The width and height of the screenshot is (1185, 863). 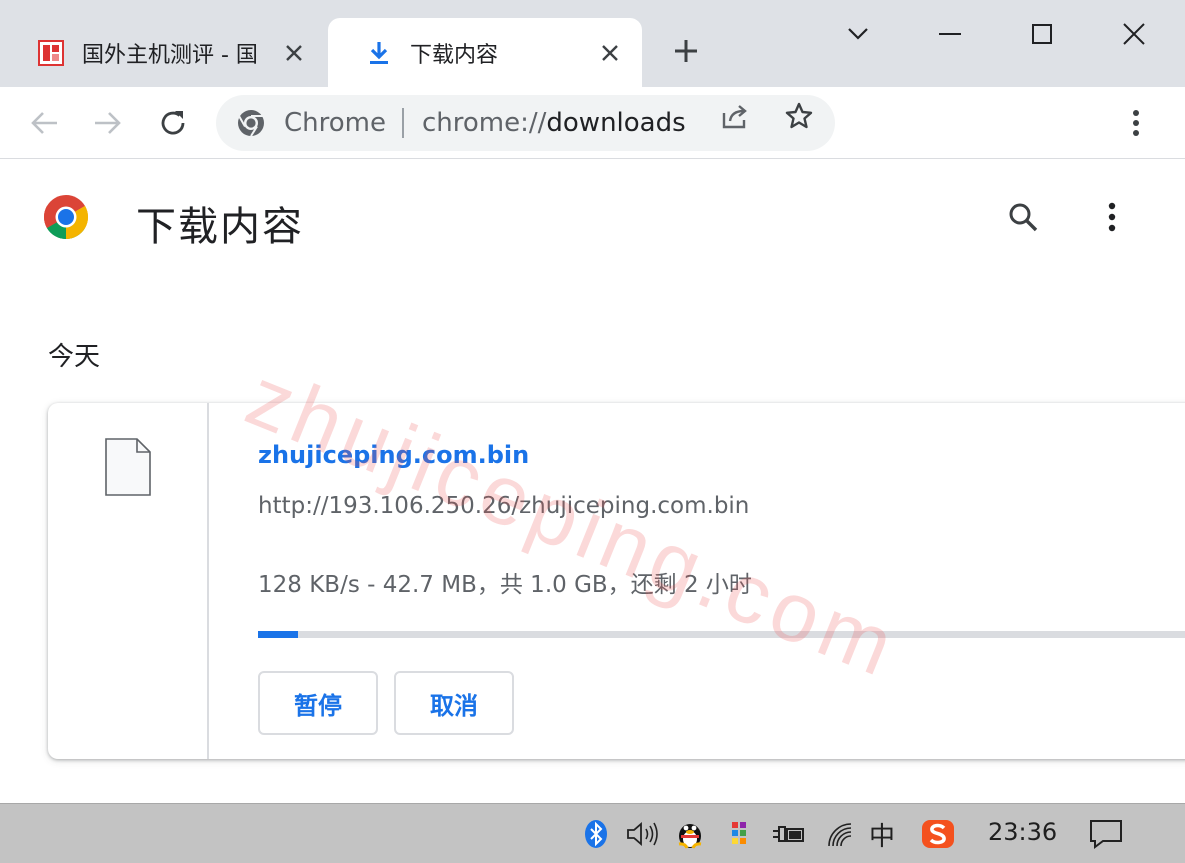 What do you see at coordinates (1023, 217) in the screenshot?
I see `search-icon` at bounding box center [1023, 217].